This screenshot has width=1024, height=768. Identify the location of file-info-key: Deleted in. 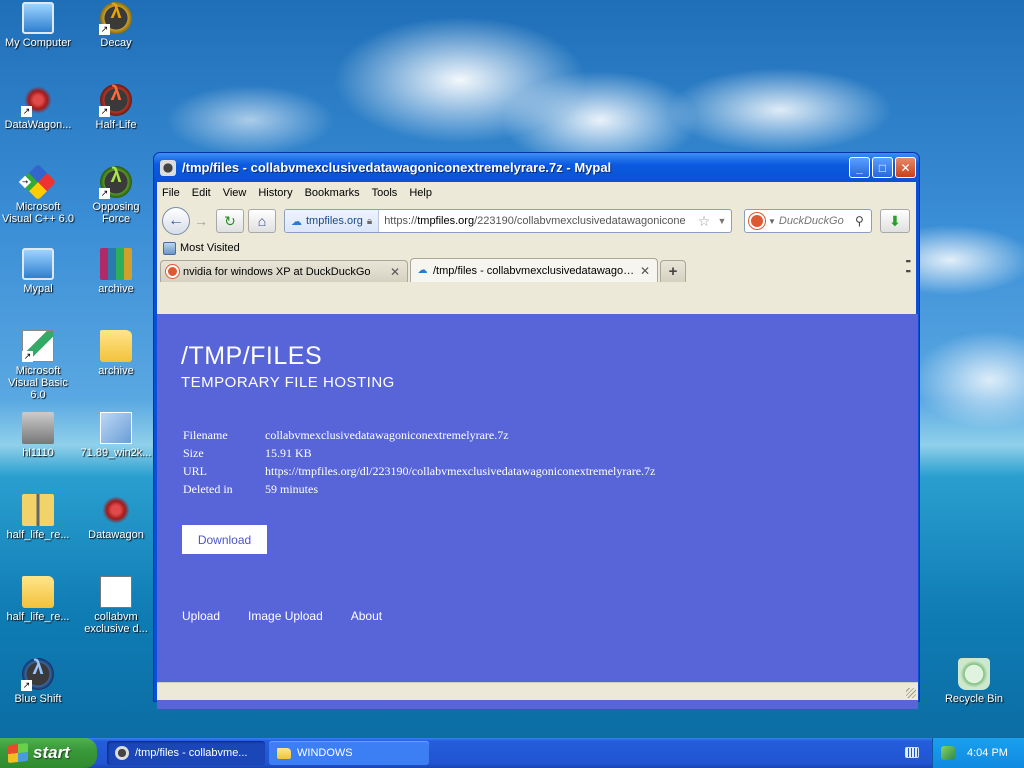
(208, 489).